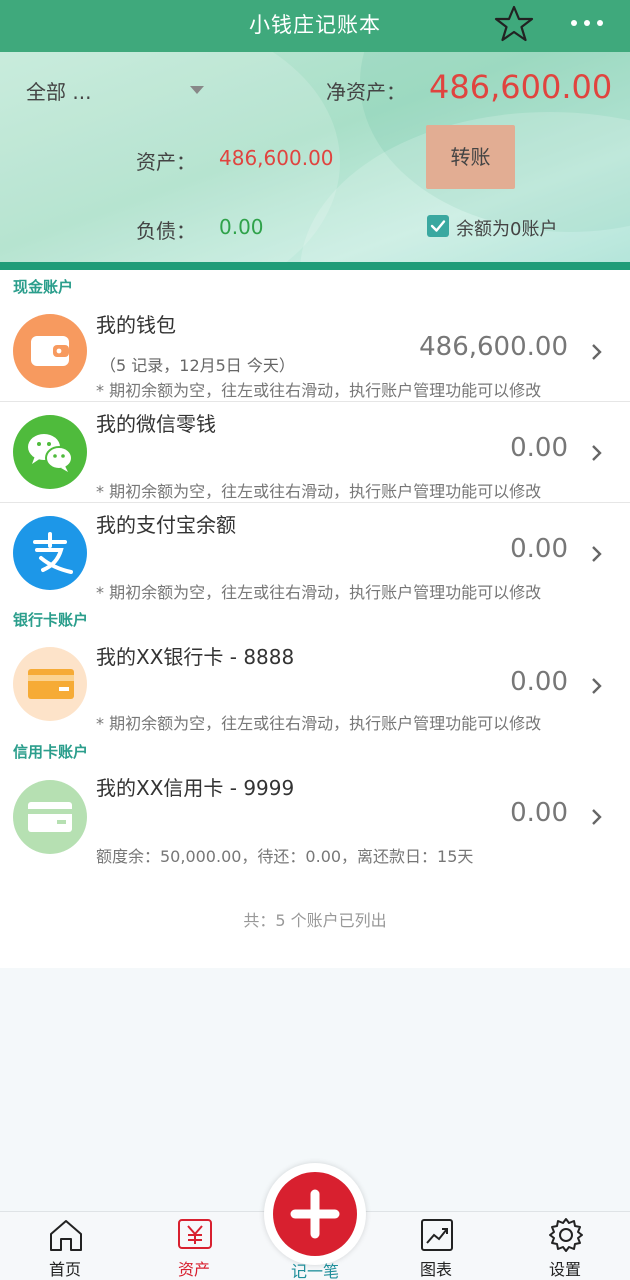  Describe the element at coordinates (566, 1235) in the screenshot. I see `gear-icon` at that location.